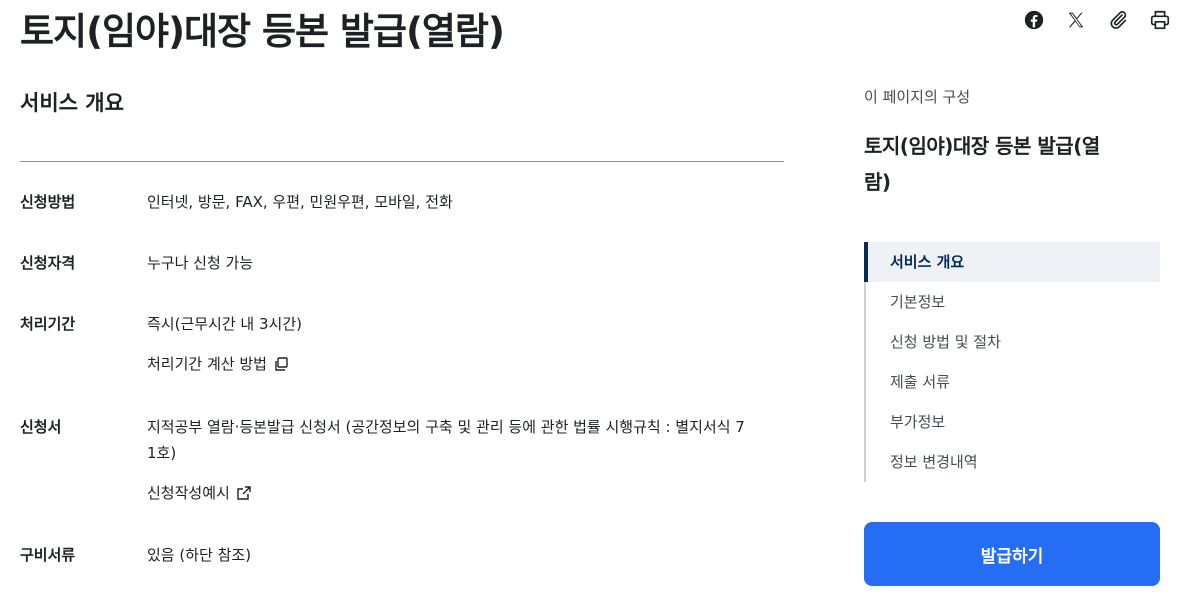 This screenshot has height=608, width=1193. Describe the element at coordinates (72, 103) in the screenshot. I see `section-title: 서비스 개요` at that location.